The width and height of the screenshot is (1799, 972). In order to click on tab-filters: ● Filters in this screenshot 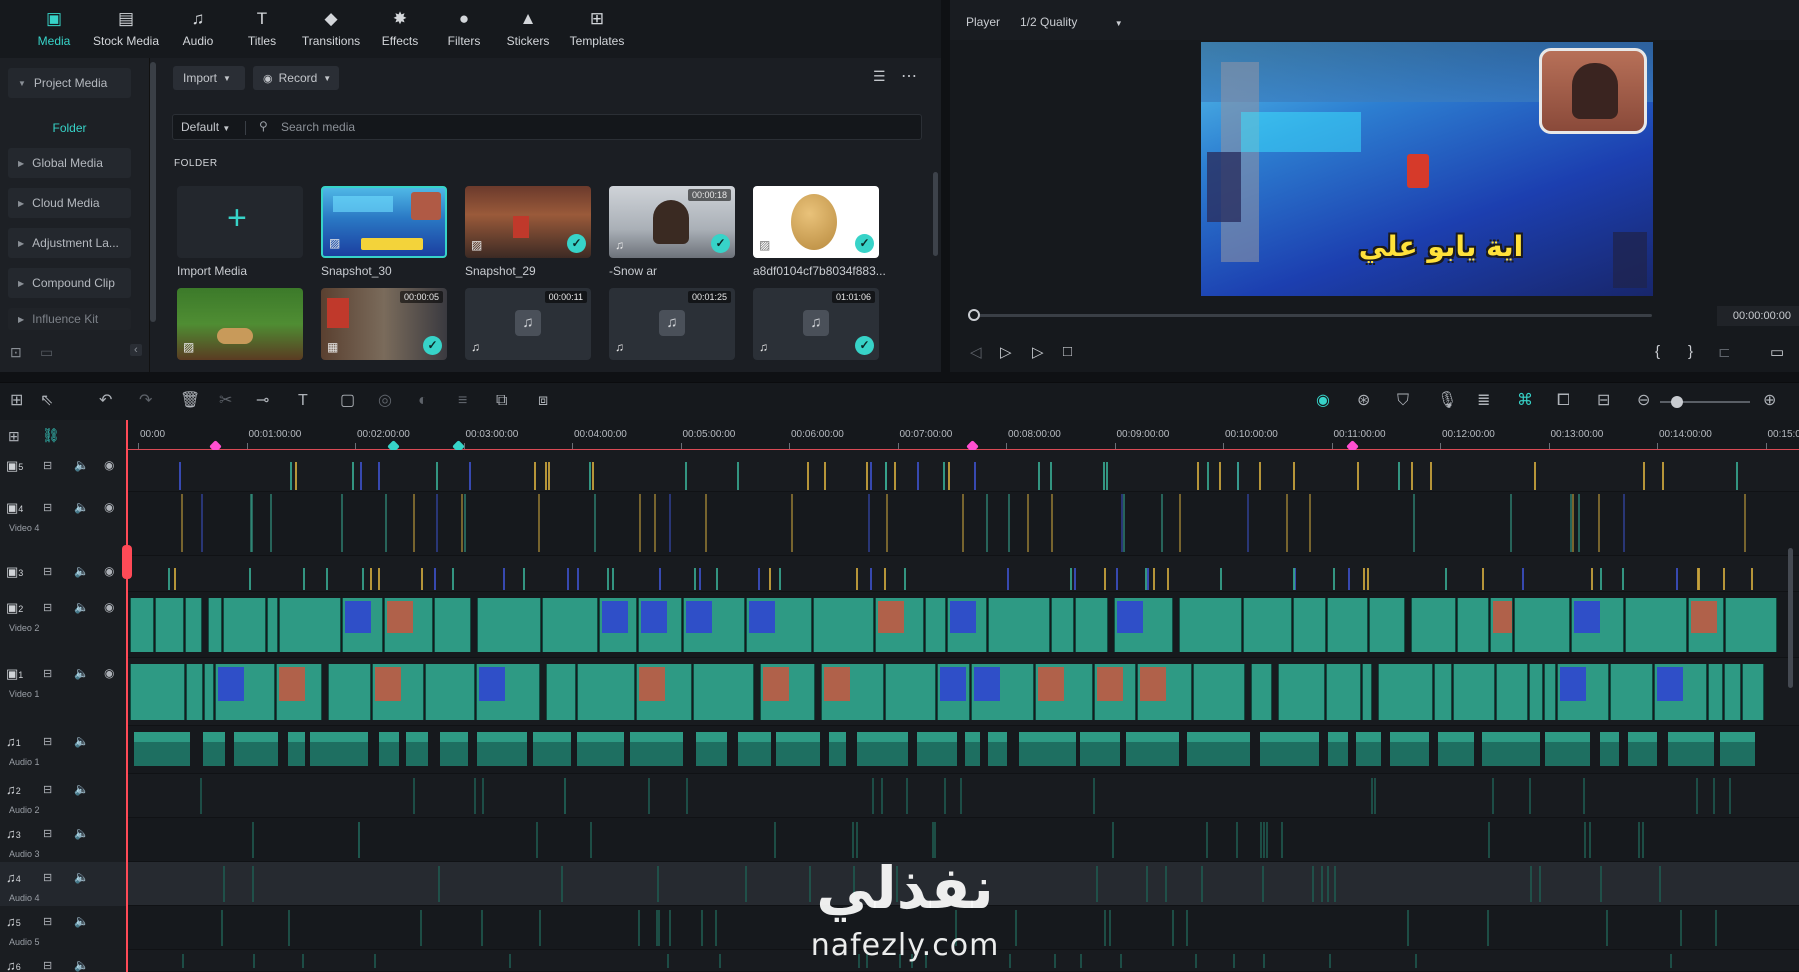, I will do `click(464, 29)`.